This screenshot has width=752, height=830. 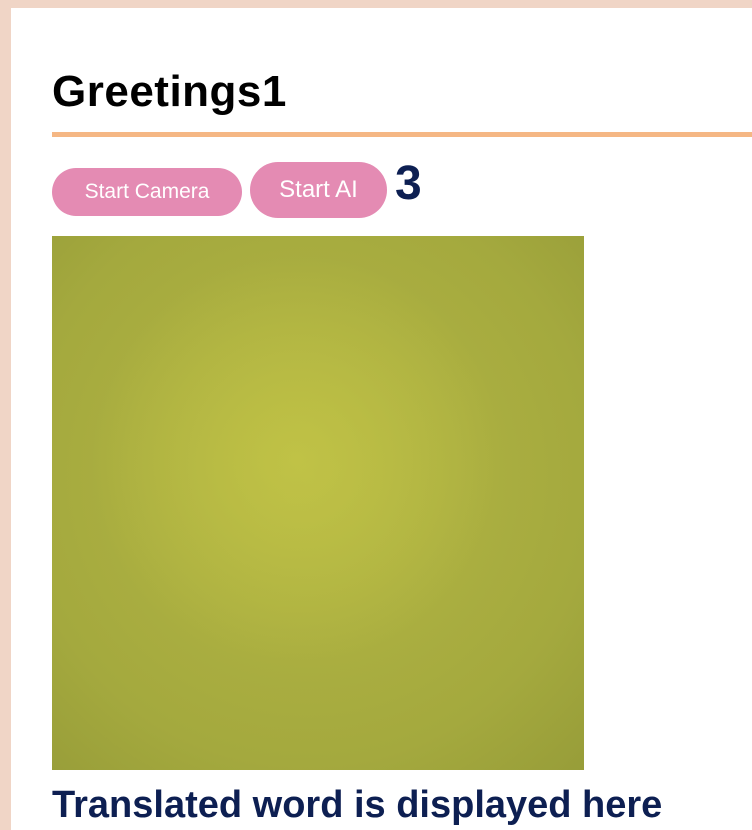 What do you see at coordinates (408, 183) in the screenshot?
I see `countdown-counter: 3` at bounding box center [408, 183].